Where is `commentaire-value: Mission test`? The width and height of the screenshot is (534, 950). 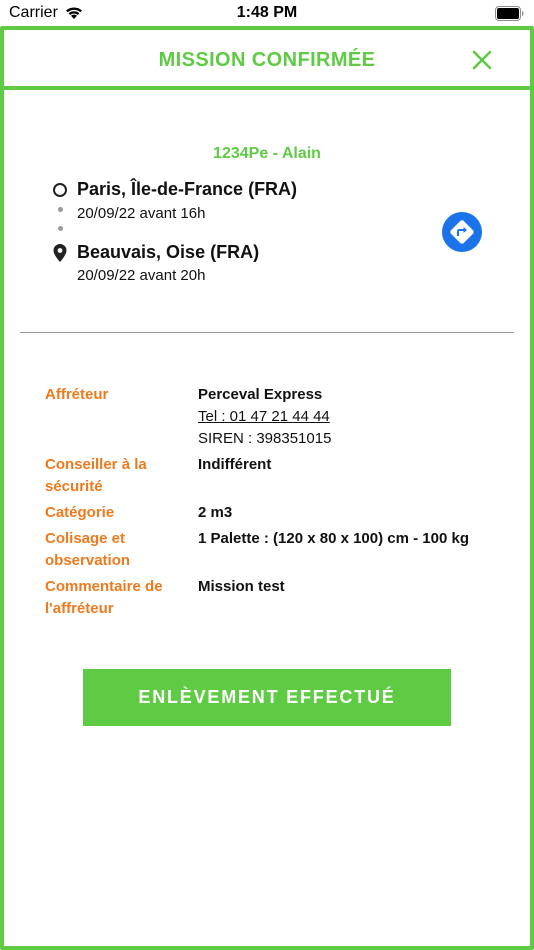 commentaire-value: Mission test is located at coordinates (241, 586).